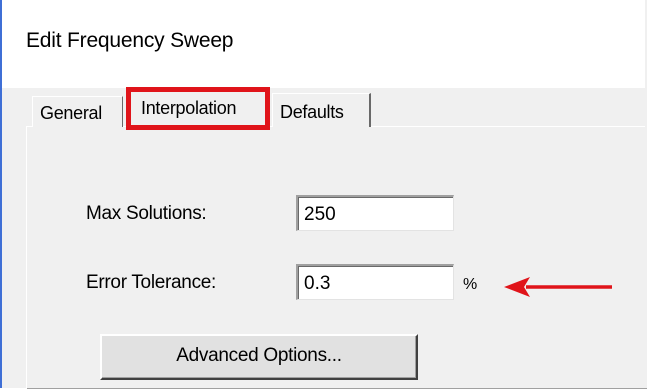  Describe the element at coordinates (130, 40) in the screenshot. I see `dialog-title: Edit Frequency Sweep` at that location.